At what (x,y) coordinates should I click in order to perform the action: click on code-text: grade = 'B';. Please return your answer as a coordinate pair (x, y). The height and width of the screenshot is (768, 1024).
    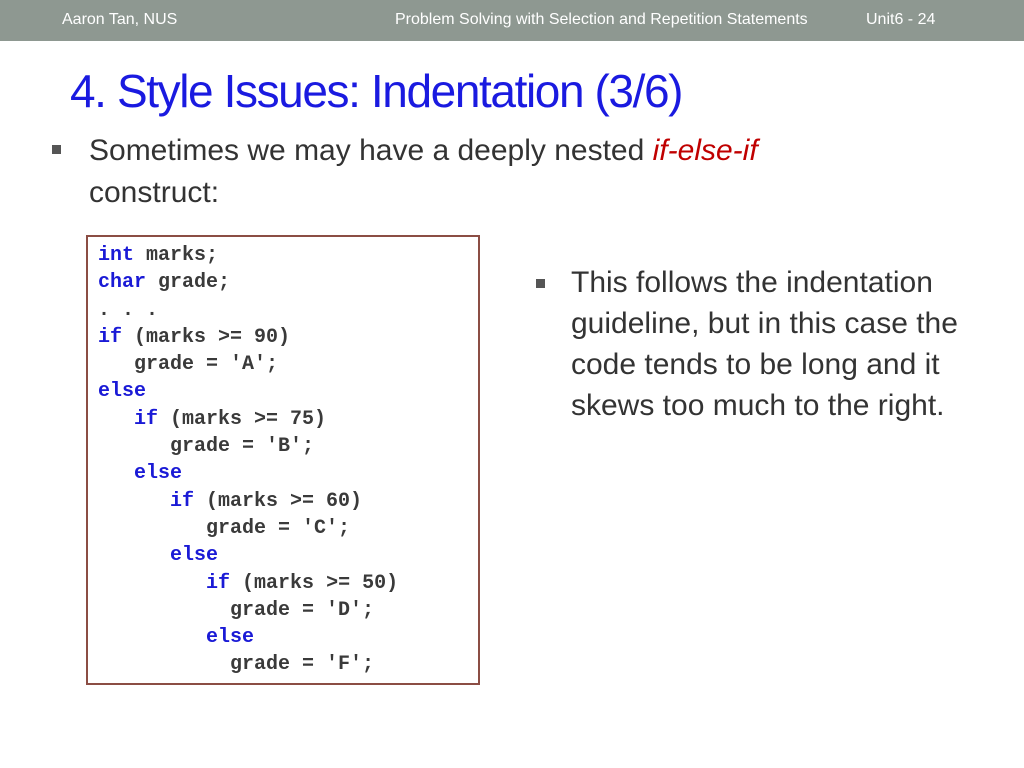
    Looking at the image, I should click on (242, 447).